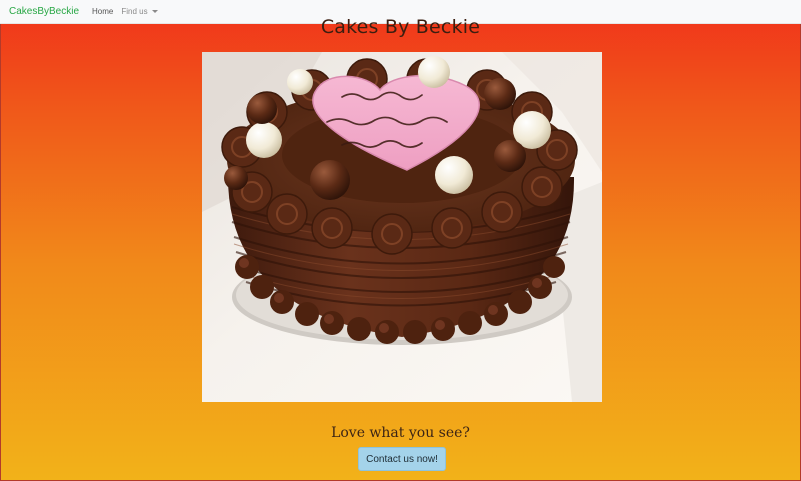 The height and width of the screenshot is (481, 801). I want to click on nav-link-home: Home, so click(102, 11).